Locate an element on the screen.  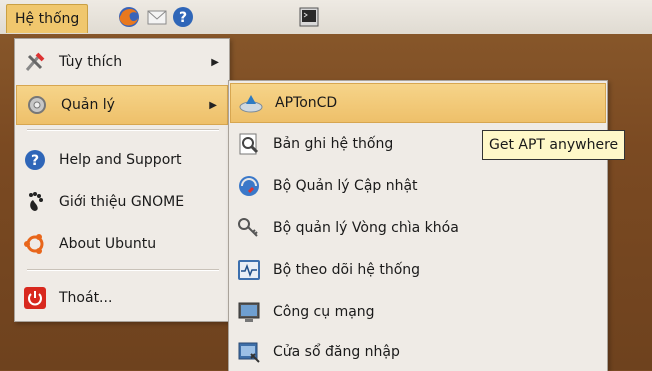
menu-item-about-gnome: Giới thiệu GNOME is located at coordinates (122, 202).